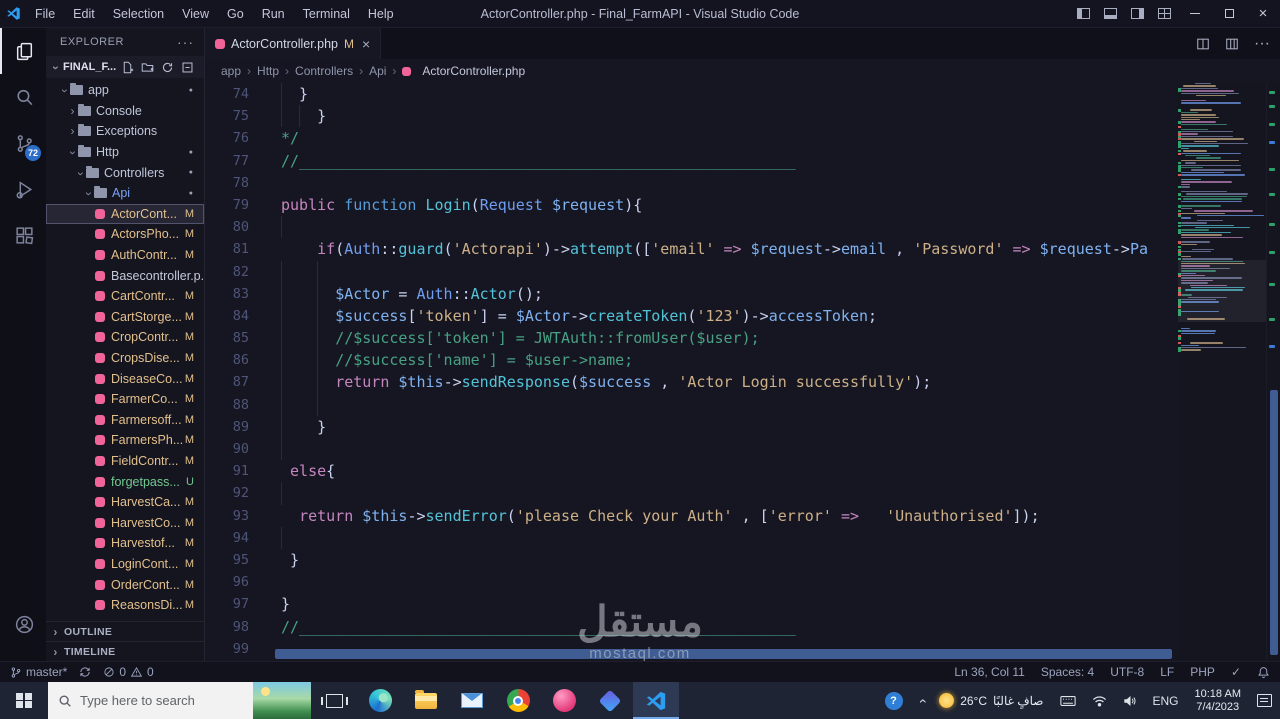  I want to click on code-line: 96, so click(691, 582).